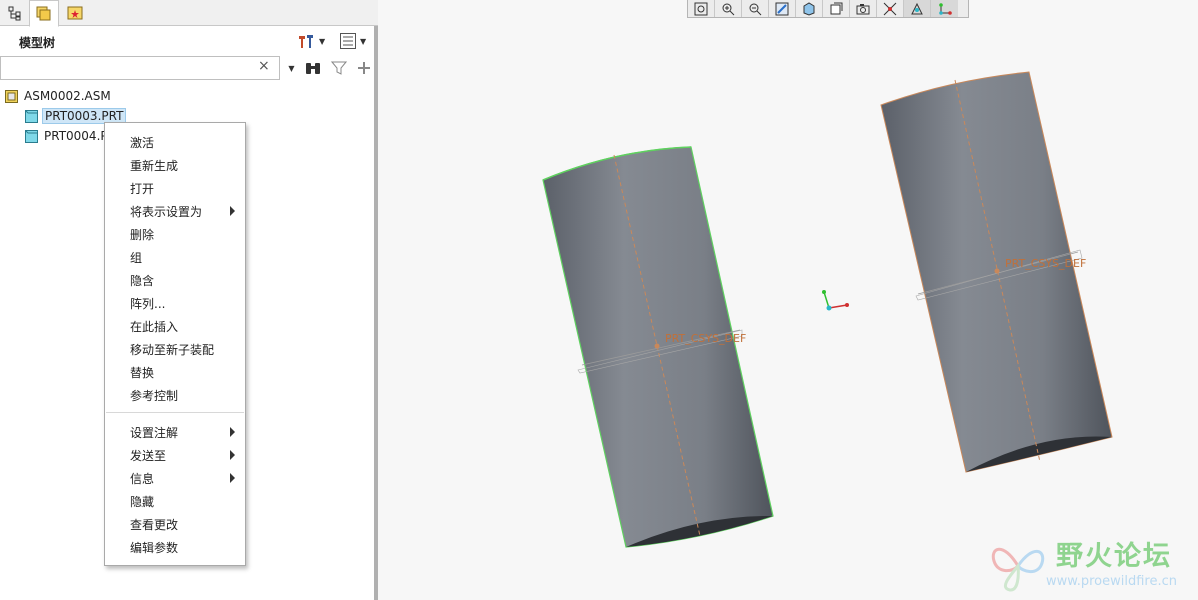 This screenshot has height=600, width=1198. I want to click on display-style-button, so click(809, 8).